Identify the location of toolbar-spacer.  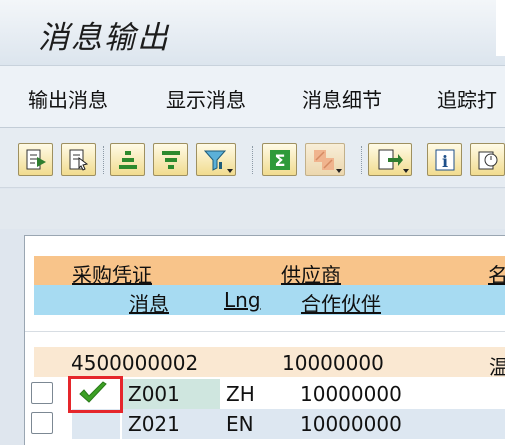
(252, 209).